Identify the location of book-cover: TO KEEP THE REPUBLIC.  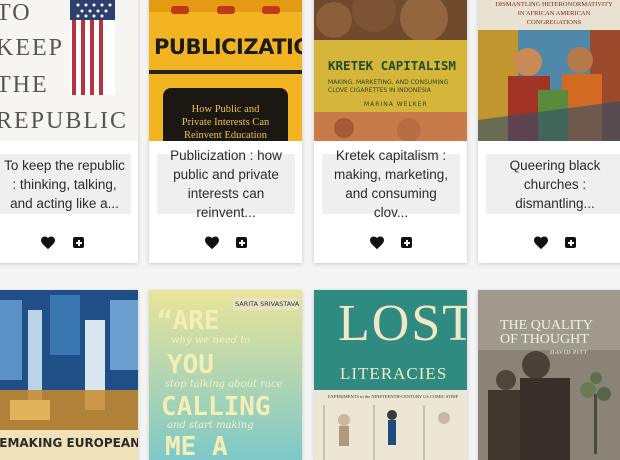
(69, 70).